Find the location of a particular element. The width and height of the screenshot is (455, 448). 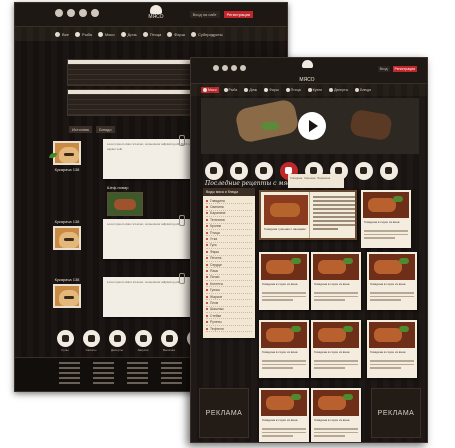

sauce-icon is located at coordinates (389, 171).